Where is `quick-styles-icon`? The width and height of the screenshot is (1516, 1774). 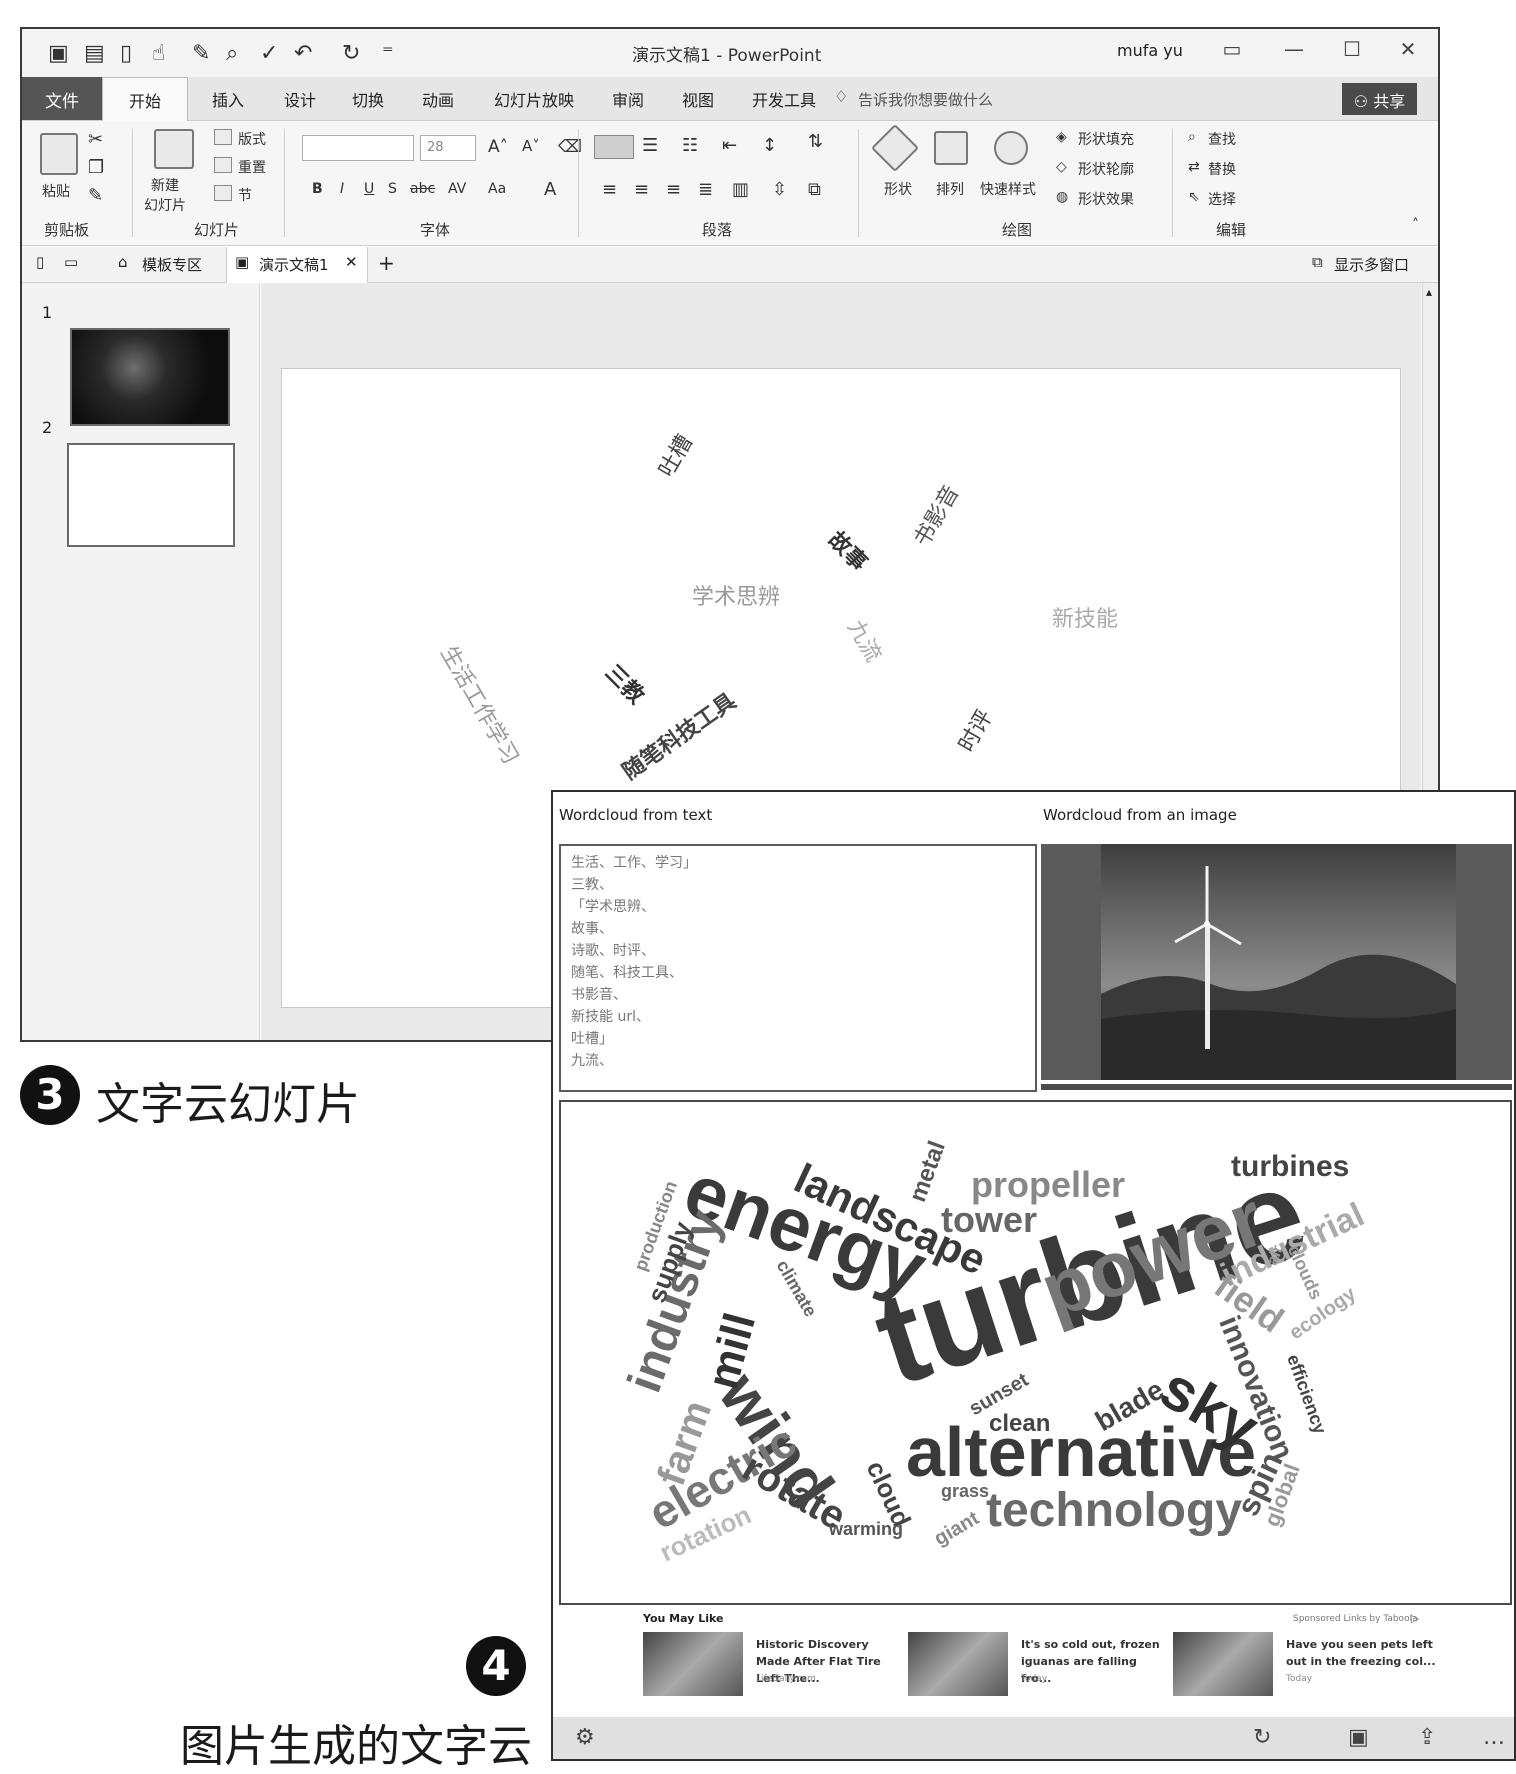 quick-styles-icon is located at coordinates (1011, 148).